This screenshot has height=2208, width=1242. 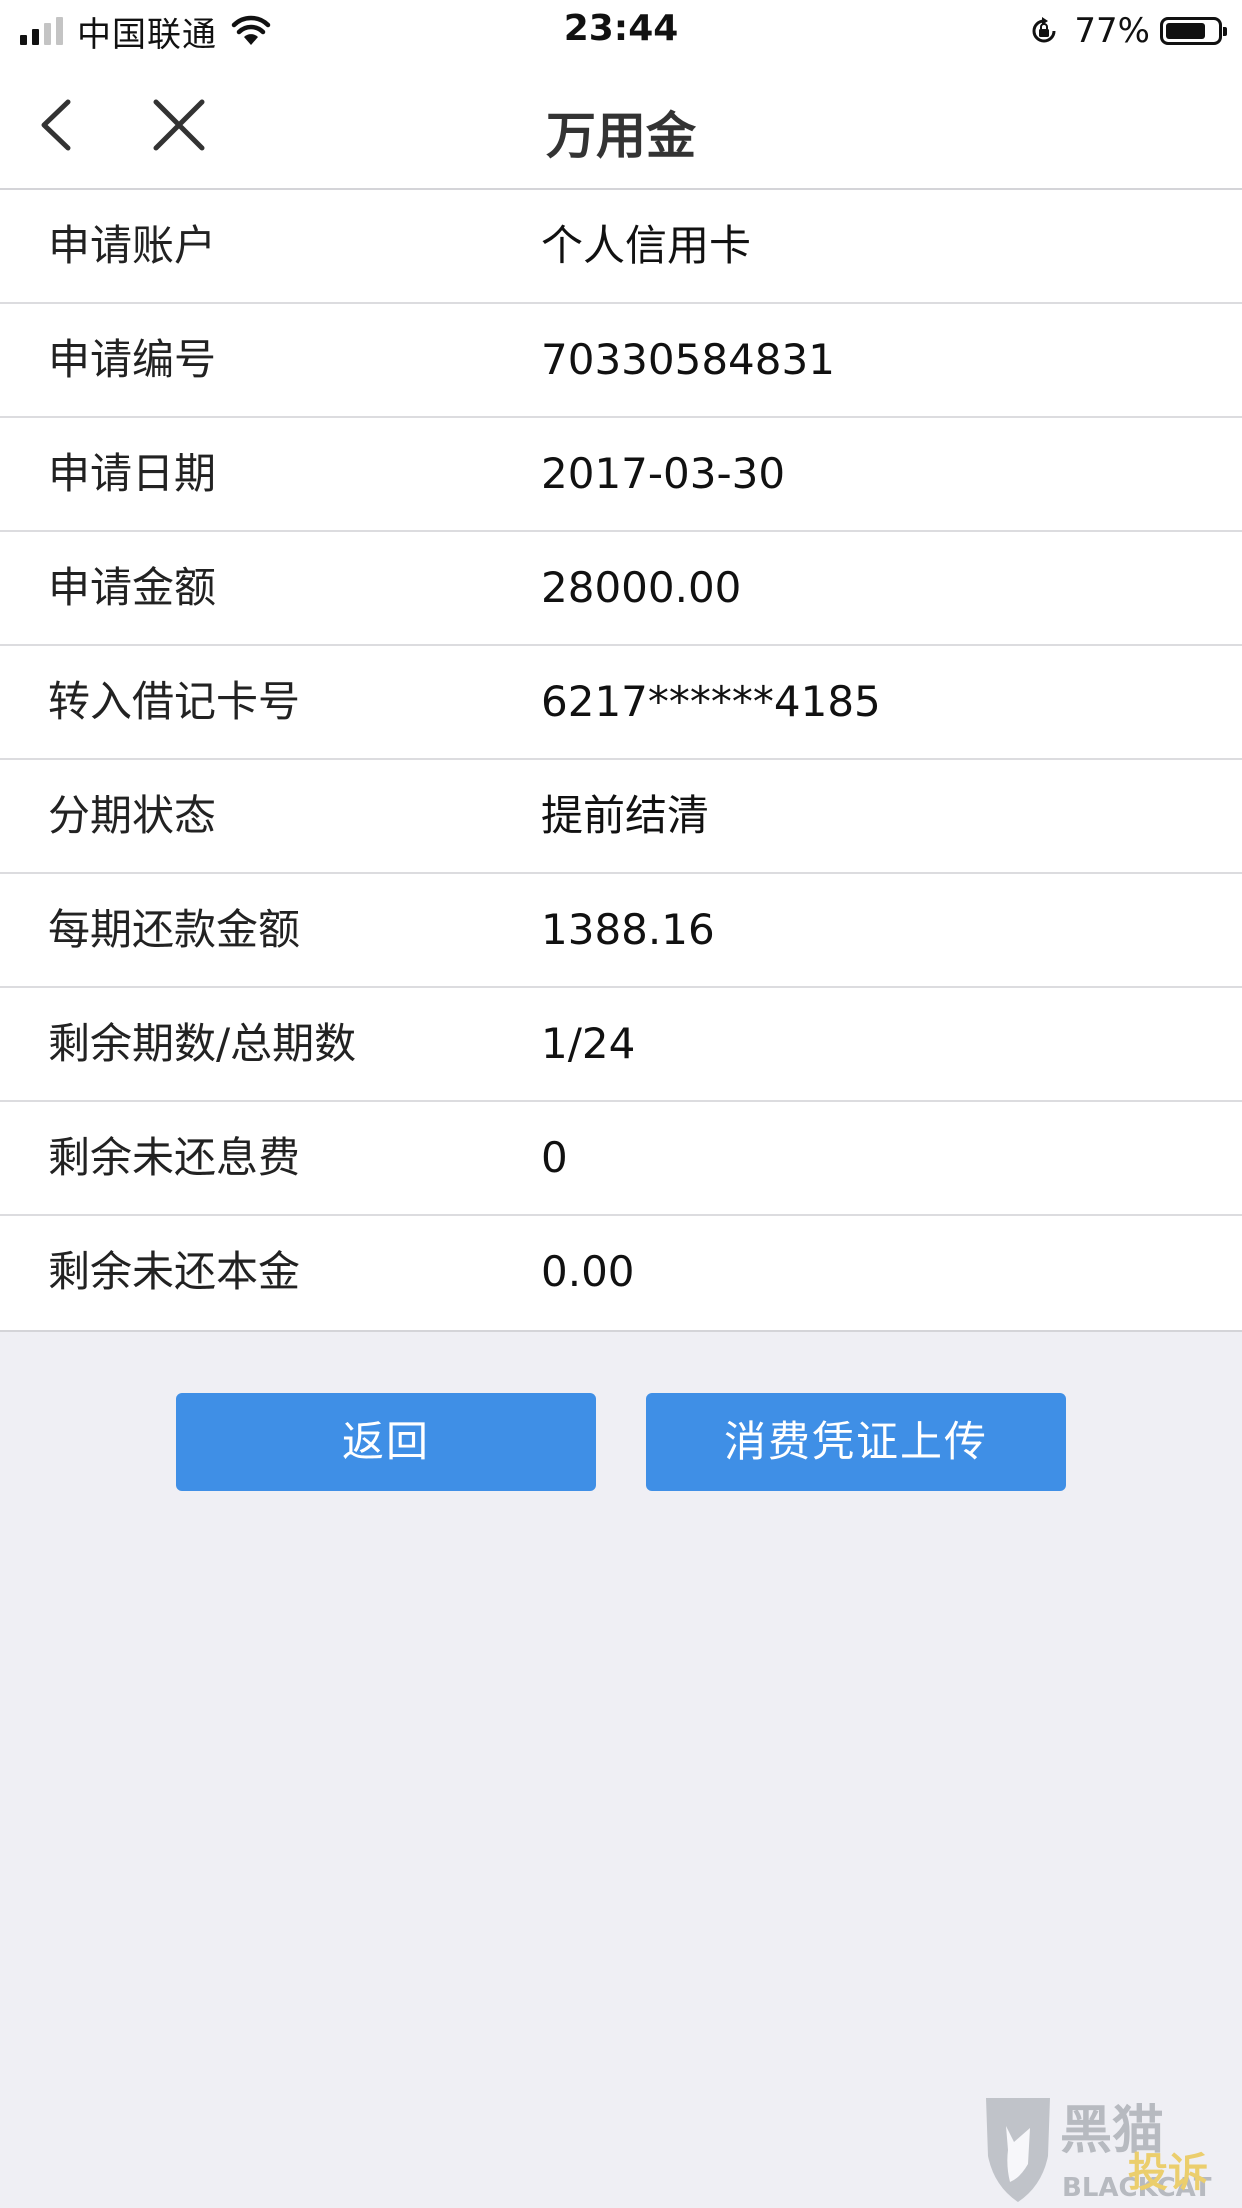 I want to click on detail-row-remaining-principal: 剩余未还本金 0.00, so click(x=621, y=1273).